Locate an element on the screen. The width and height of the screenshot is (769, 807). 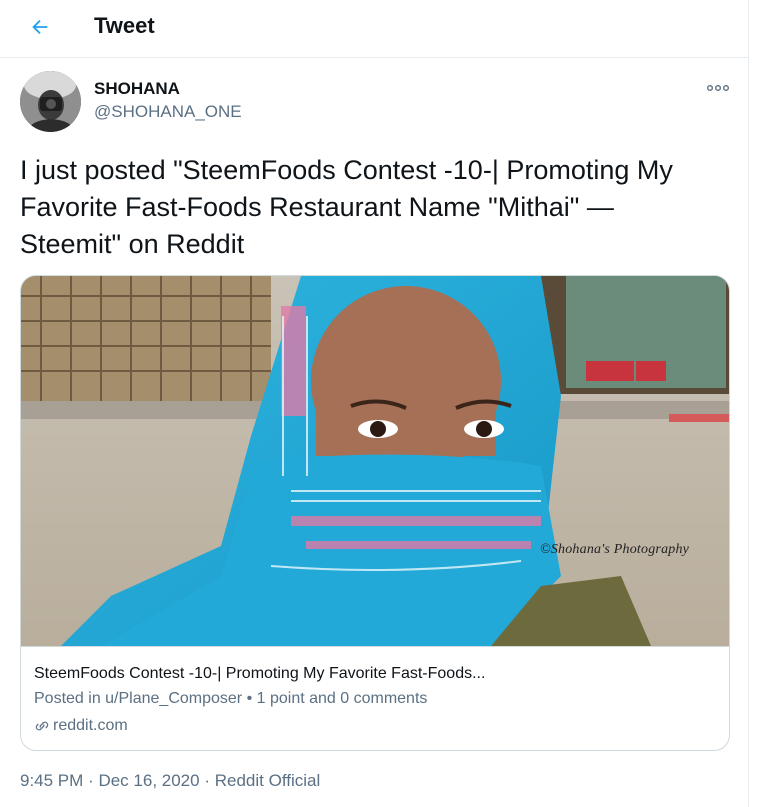
card-domain-row: reddit.com is located at coordinates (81, 726).